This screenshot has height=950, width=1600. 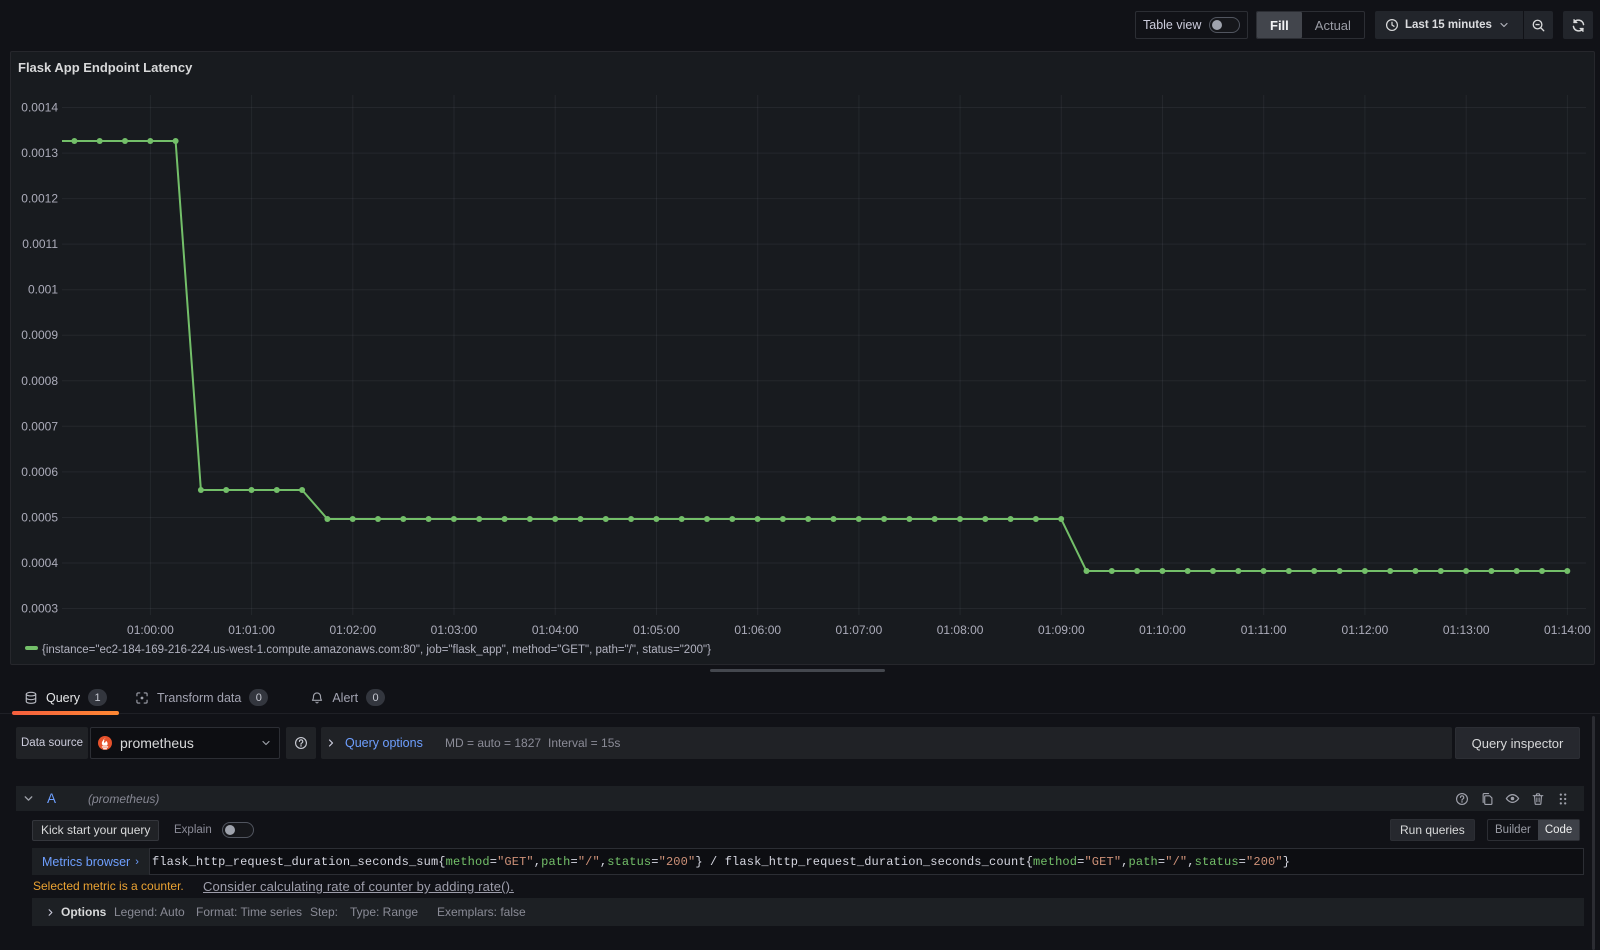 I want to click on svg-text: 01:14:00, so click(x=1567, y=630).